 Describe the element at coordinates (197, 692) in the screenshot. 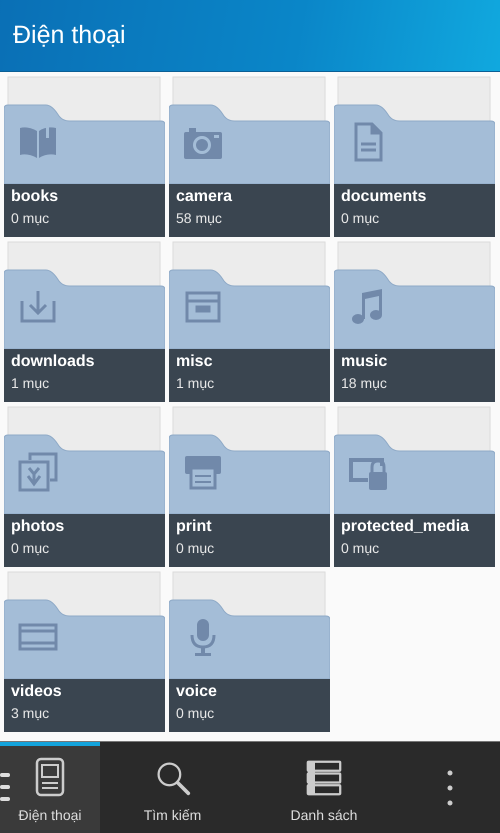

I see `folder-name: voice` at that location.